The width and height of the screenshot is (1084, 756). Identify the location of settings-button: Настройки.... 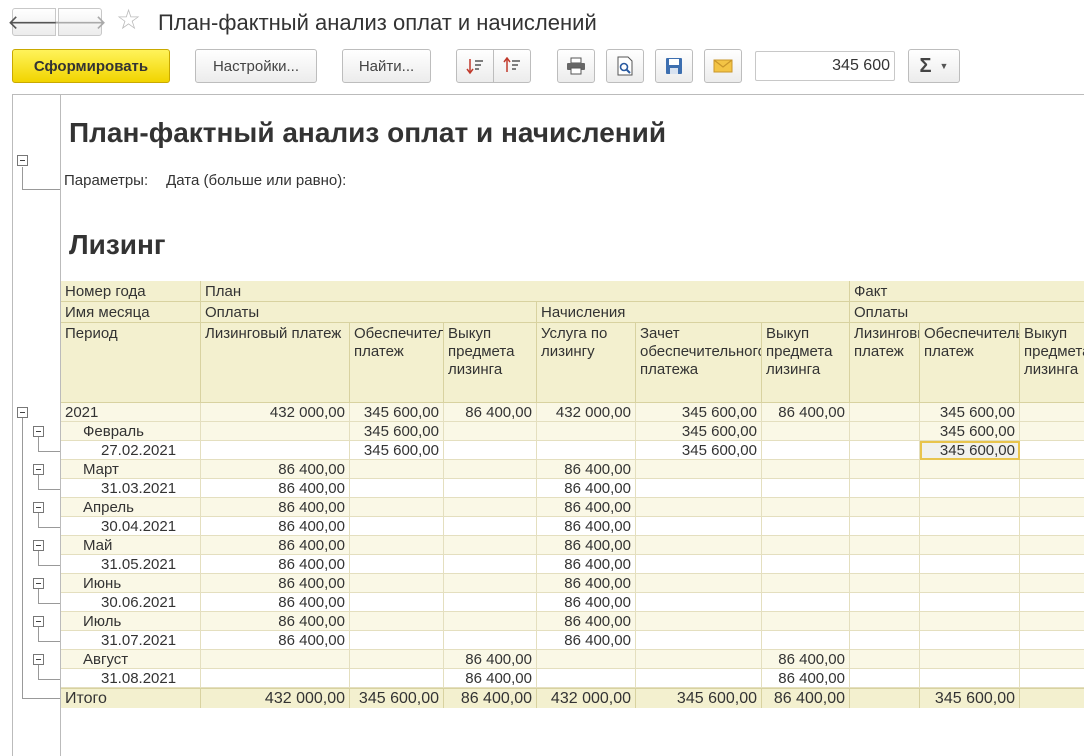
(256, 66).